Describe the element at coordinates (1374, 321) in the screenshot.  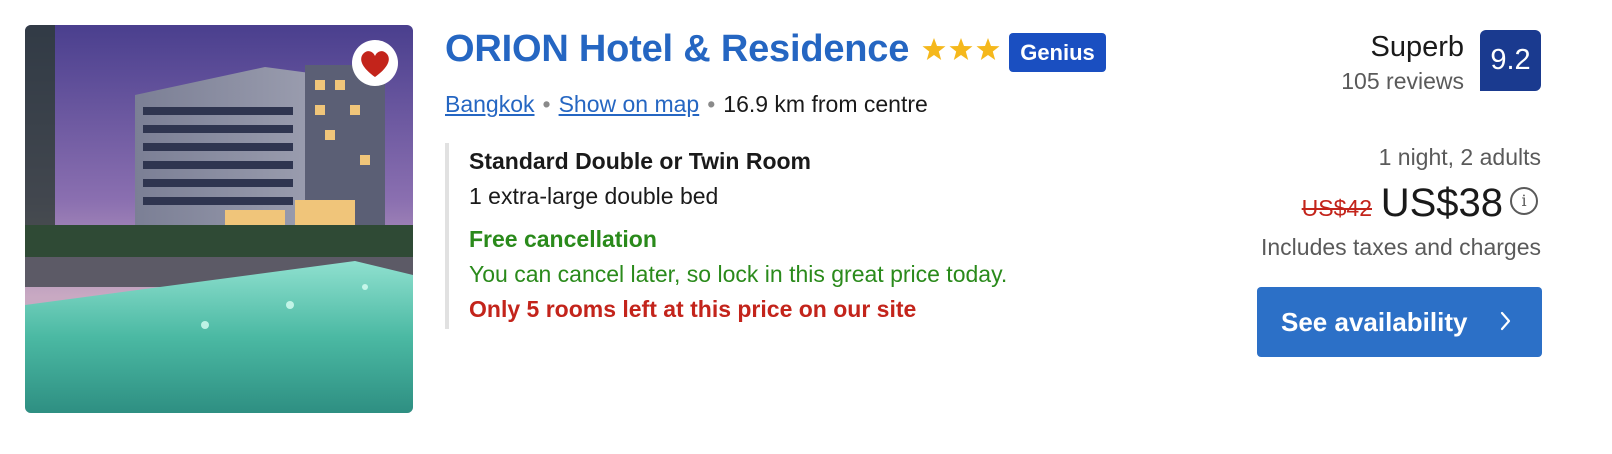
I see `see-availability-label: See availability` at that location.